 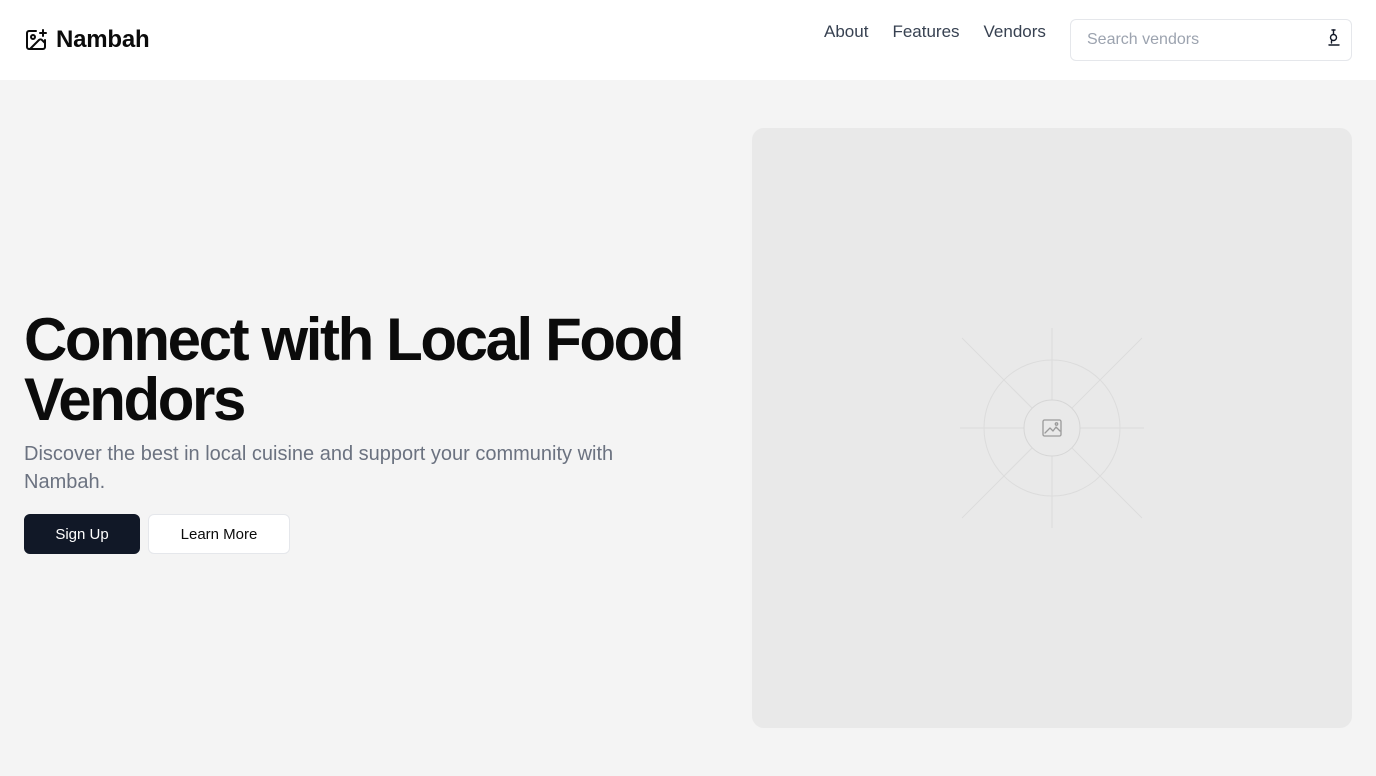 I want to click on search-icon, so click(x=1334, y=38).